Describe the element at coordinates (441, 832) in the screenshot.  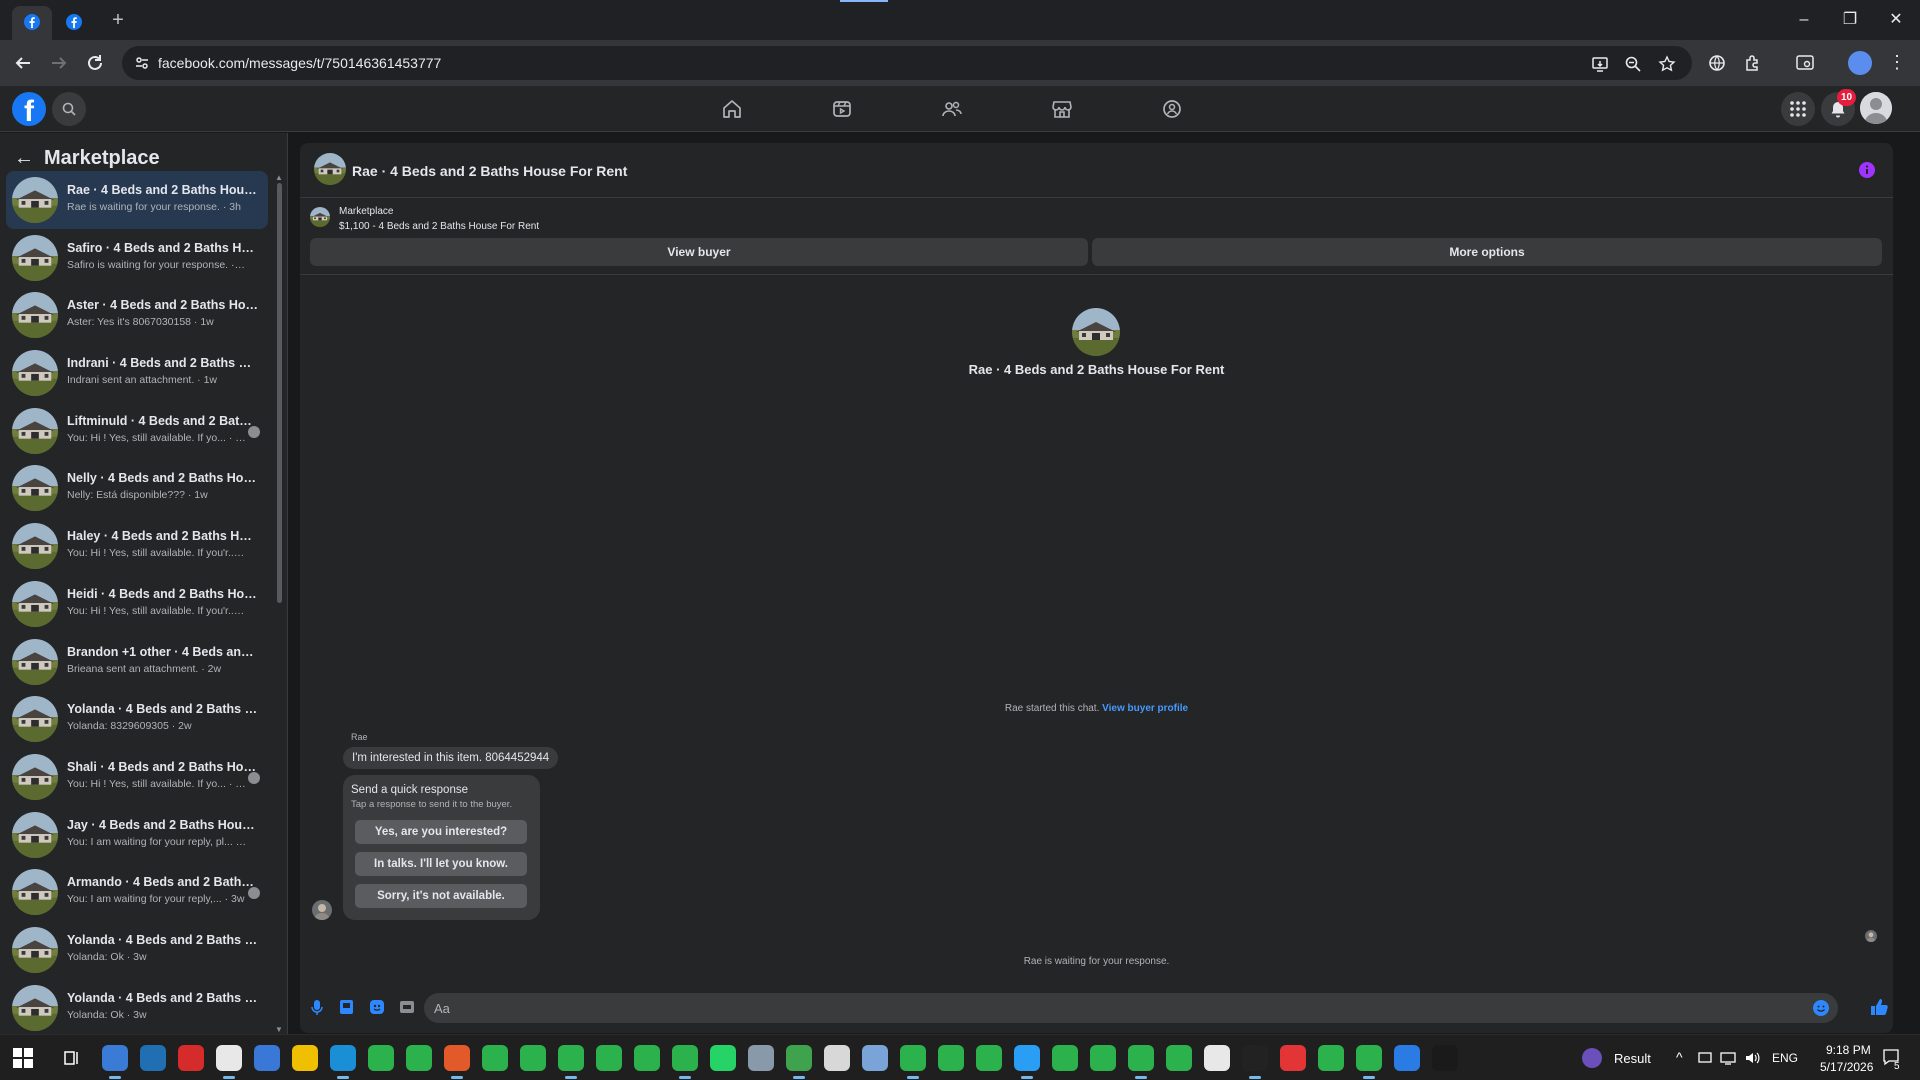
I see `quick-response-button: Yes, are you interested?` at that location.